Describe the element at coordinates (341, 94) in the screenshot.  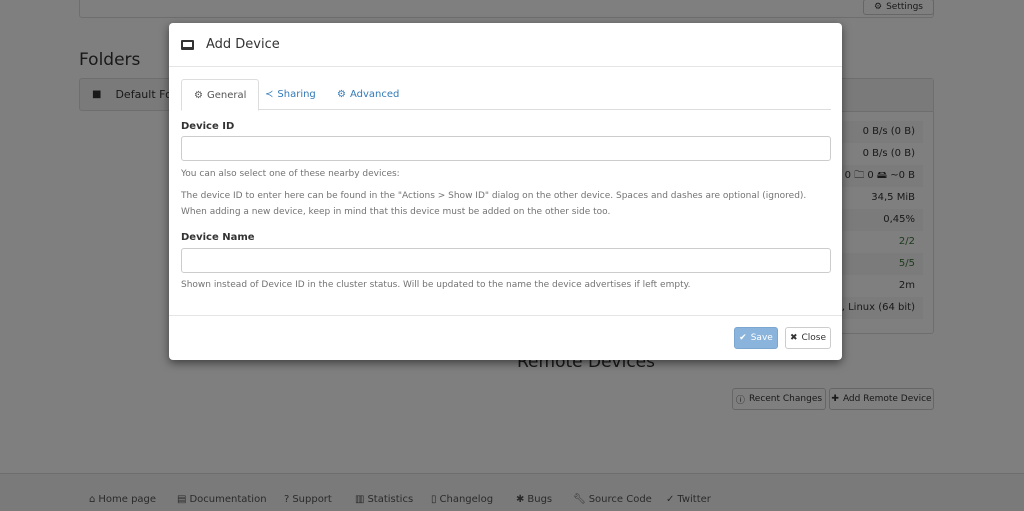
I see `gears-icon: ⚙` at that location.